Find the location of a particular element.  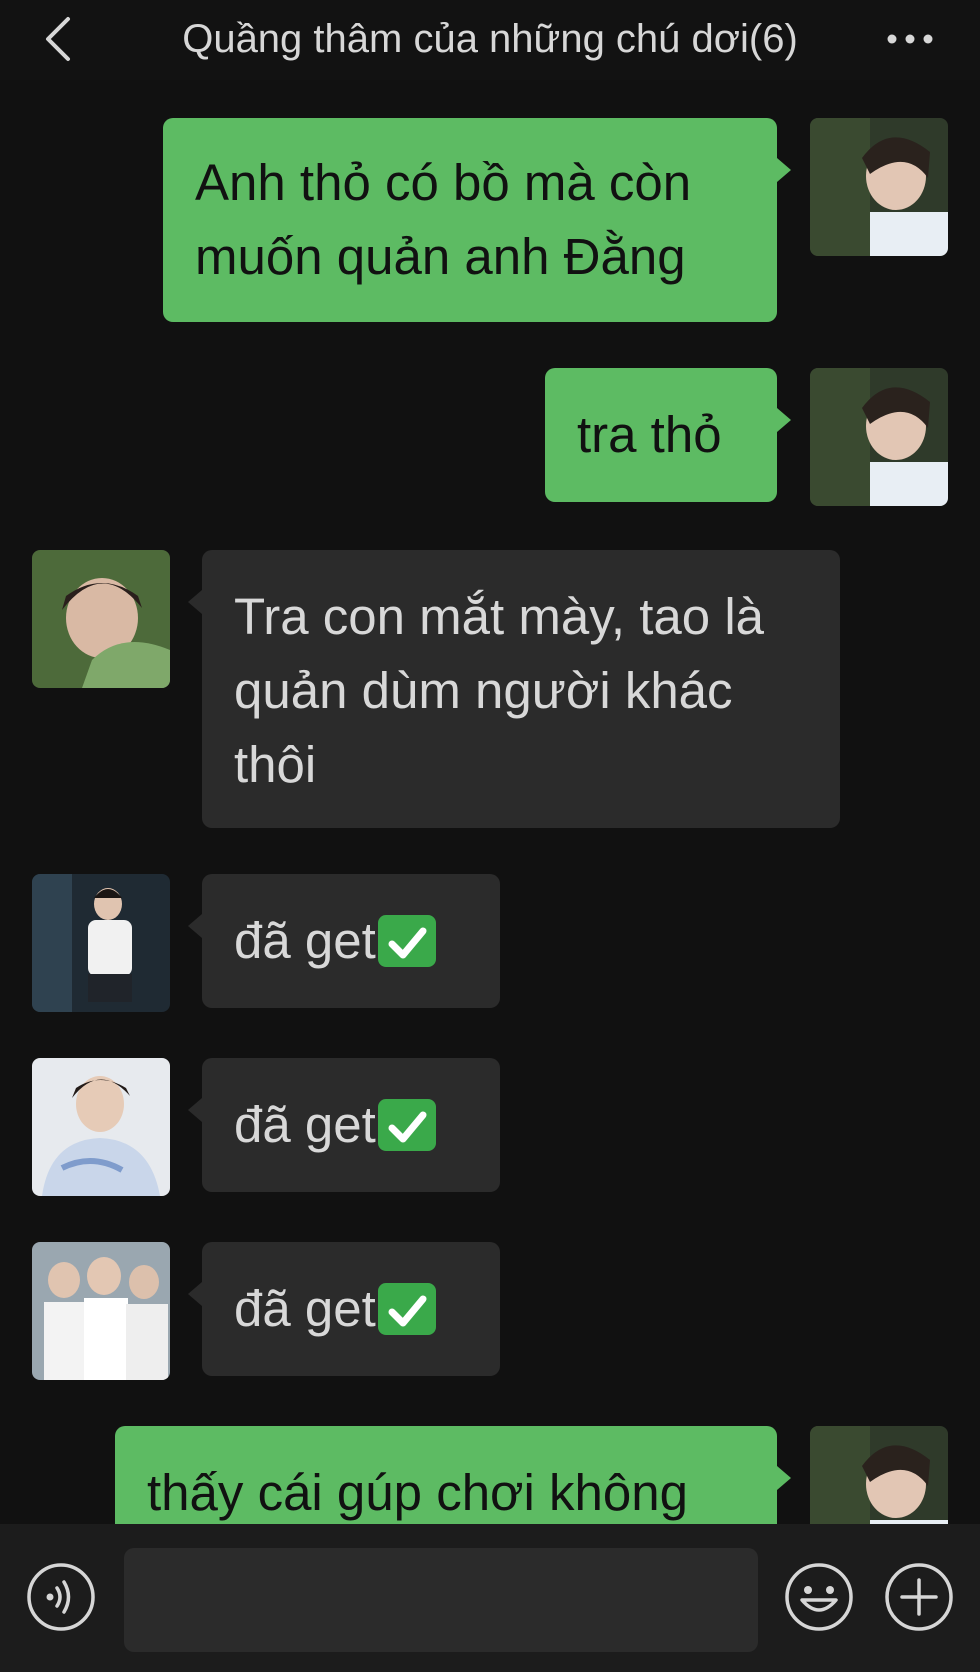

emoji-button is located at coordinates (819, 1597).